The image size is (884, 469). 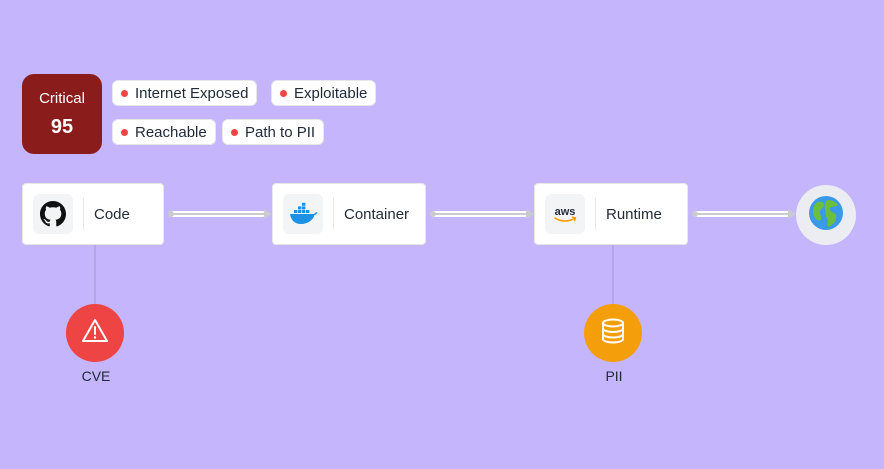 What do you see at coordinates (331, 93) in the screenshot?
I see `tag-label: Exploitable` at bounding box center [331, 93].